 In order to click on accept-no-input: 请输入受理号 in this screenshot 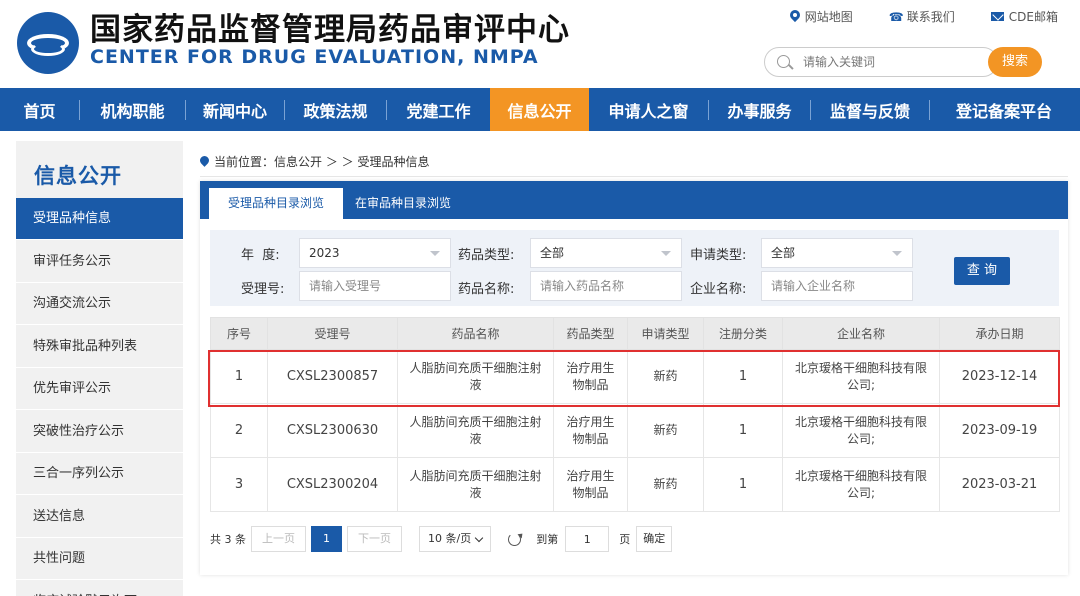, I will do `click(375, 286)`.